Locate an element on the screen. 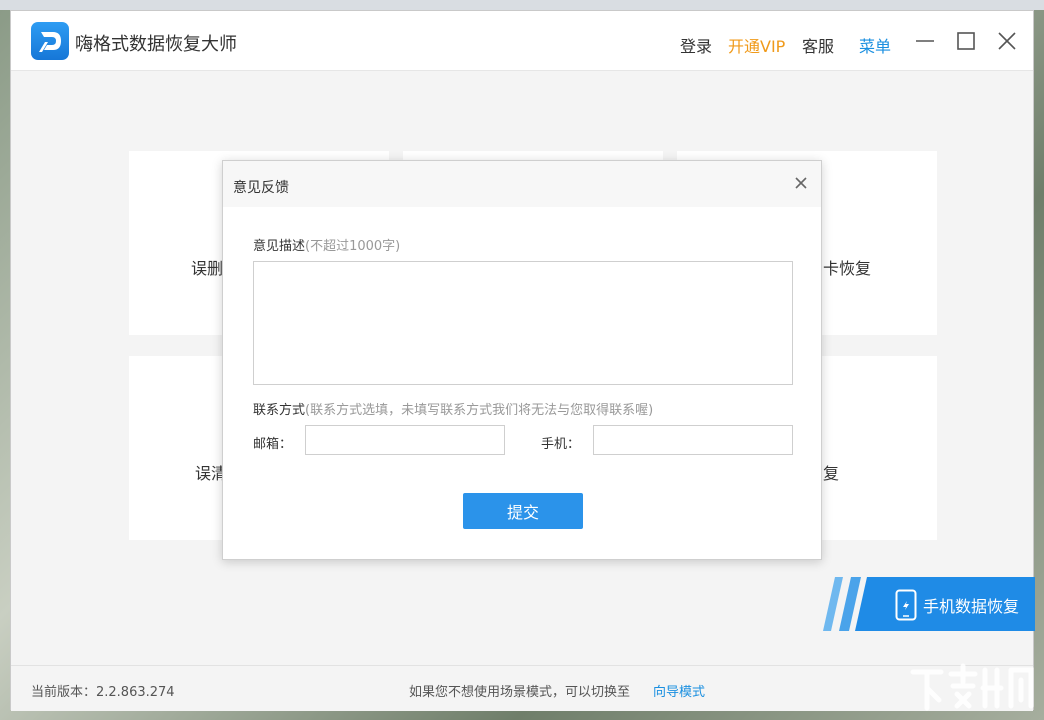 The image size is (1044, 720). scenario-card-label: 复 is located at coordinates (831, 473).